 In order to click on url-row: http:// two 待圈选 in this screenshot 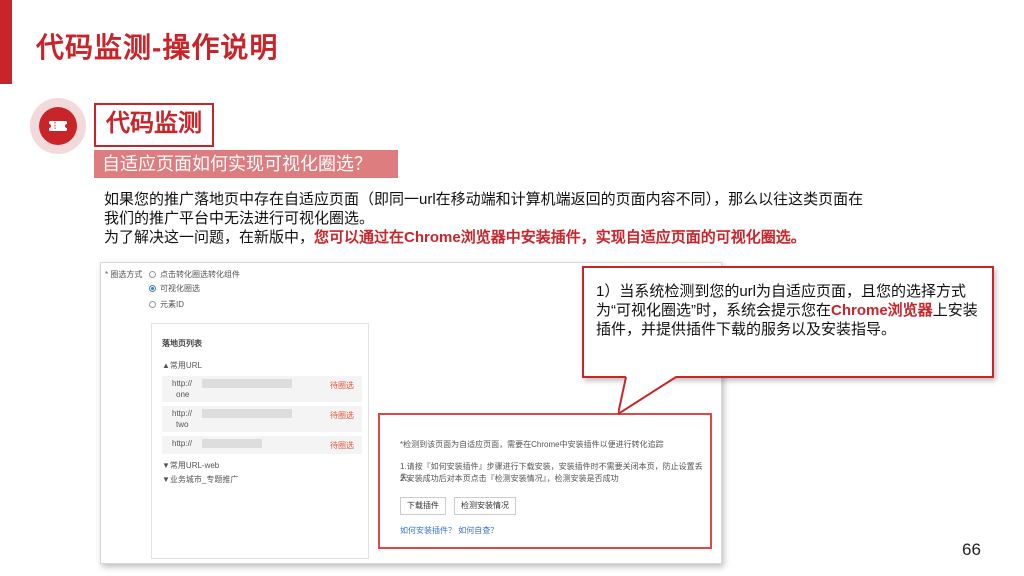, I will do `click(262, 419)`.